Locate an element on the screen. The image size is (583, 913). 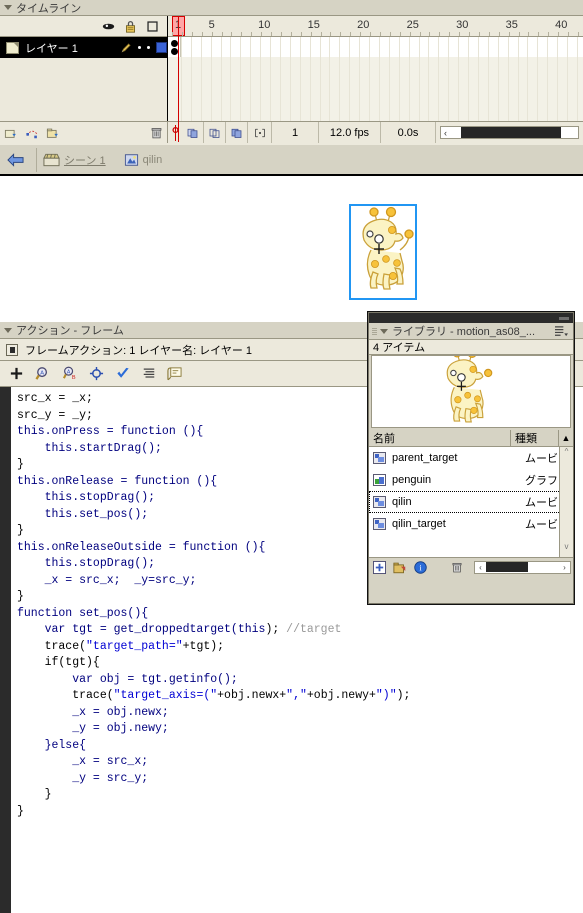
actions-collapse-triangle-icon is located at coordinates (8, 330).